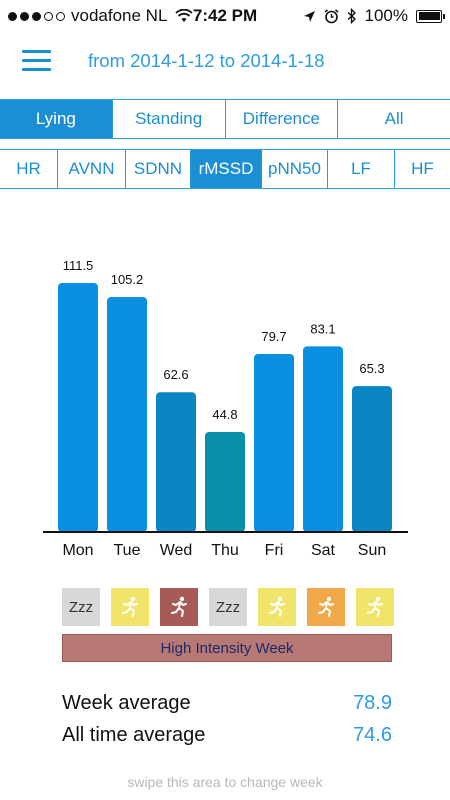 This screenshot has height=800, width=450. I want to click on position-segmented-control: Lying Standing Difference All, so click(225, 119).